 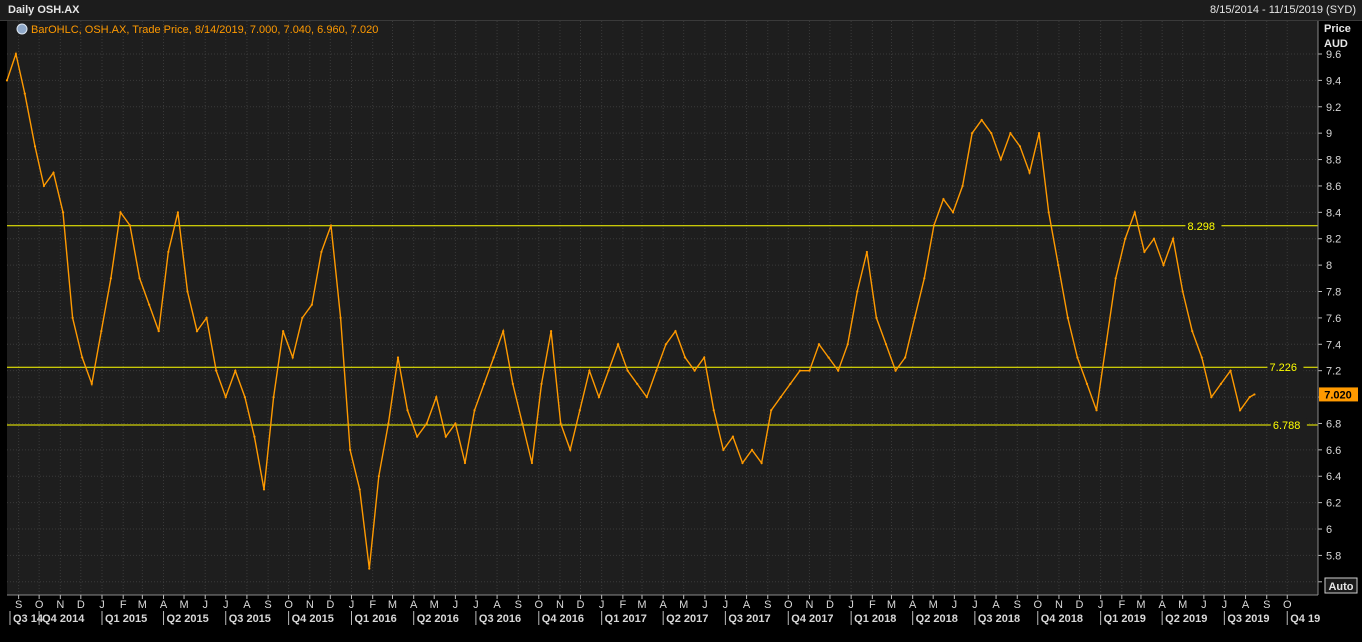 I want to click on level-label: 7.226, so click(x=1283, y=368).